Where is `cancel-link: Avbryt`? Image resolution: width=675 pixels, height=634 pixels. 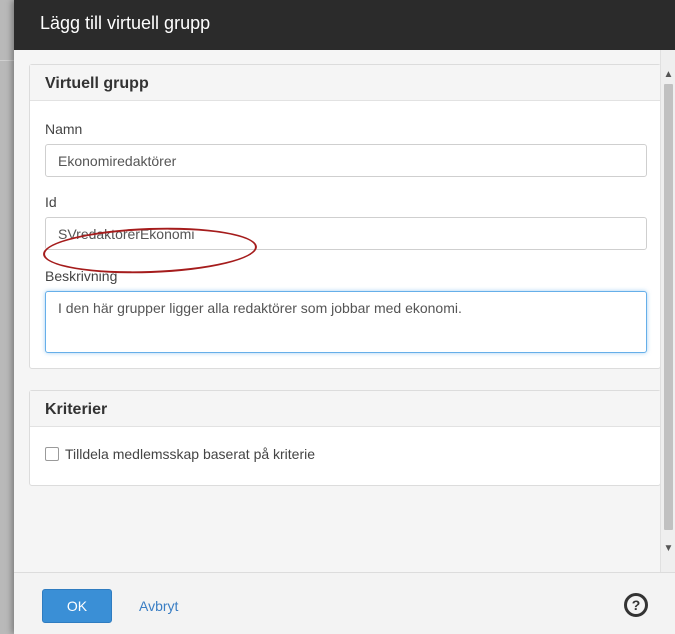
cancel-link: Avbryt is located at coordinates (158, 606).